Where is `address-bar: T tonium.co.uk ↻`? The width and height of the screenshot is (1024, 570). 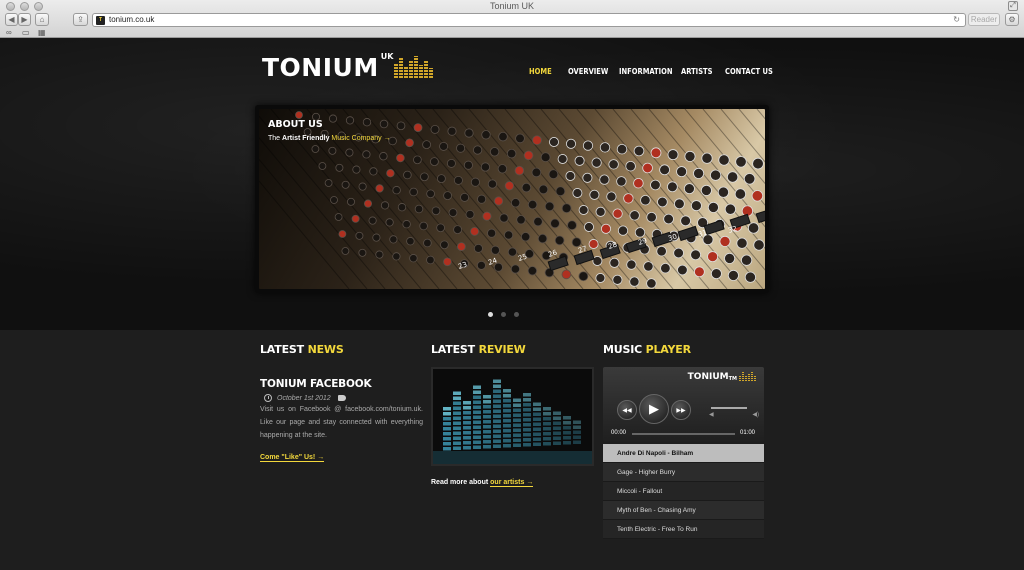
address-bar: T tonium.co.uk ↻ is located at coordinates (529, 20).